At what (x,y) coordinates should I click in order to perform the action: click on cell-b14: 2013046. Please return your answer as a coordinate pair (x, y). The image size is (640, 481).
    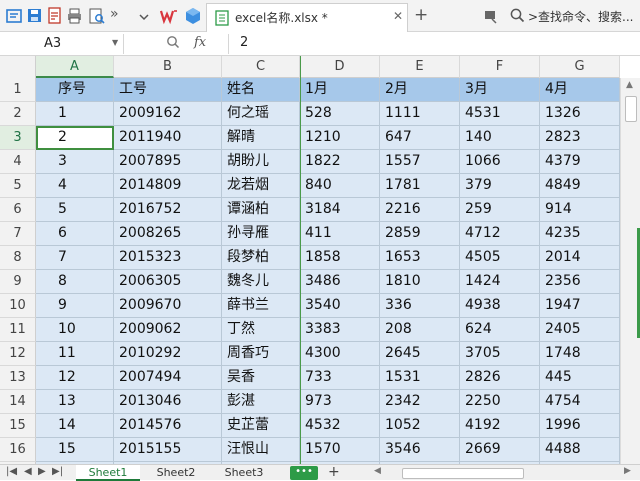
    Looking at the image, I should click on (168, 402).